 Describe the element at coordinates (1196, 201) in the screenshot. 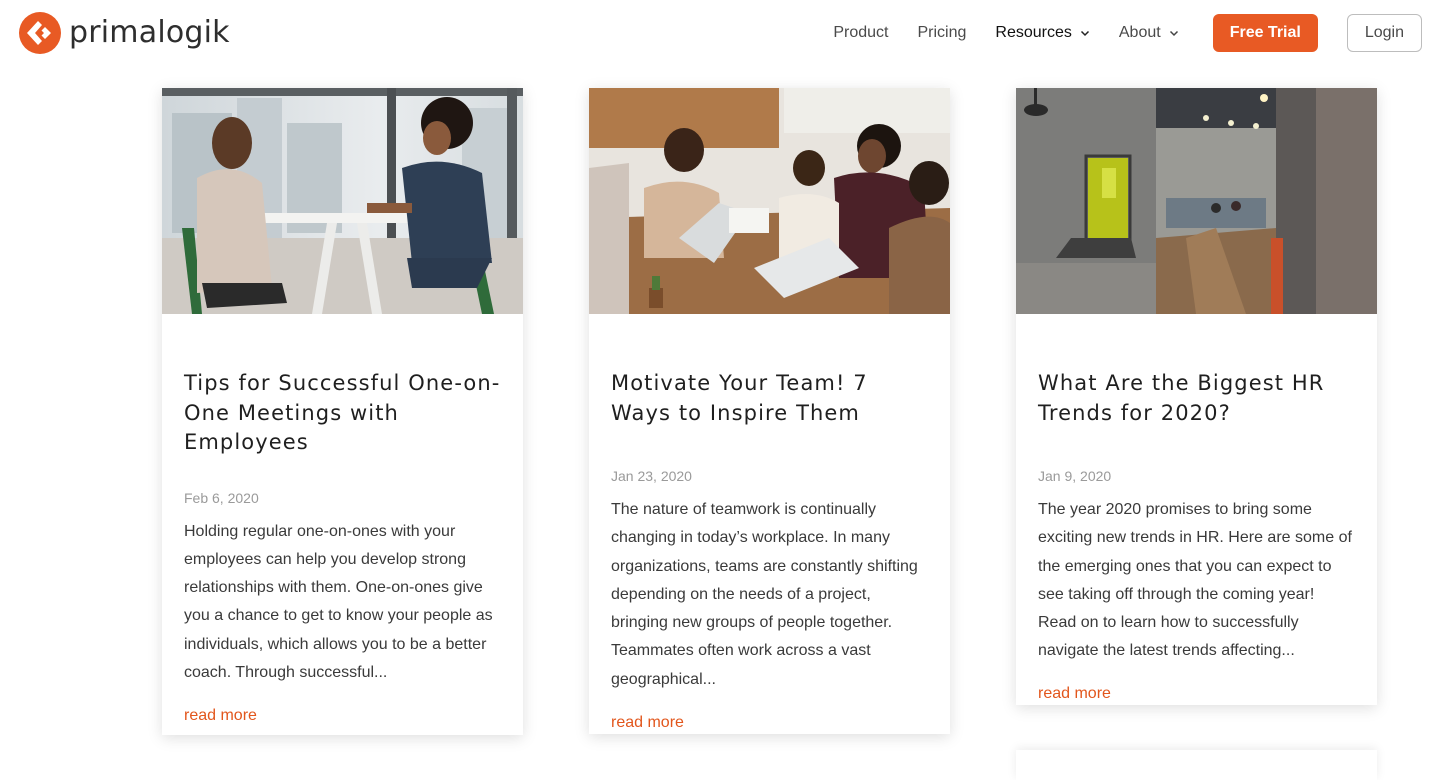

I see `open-office-photo` at that location.